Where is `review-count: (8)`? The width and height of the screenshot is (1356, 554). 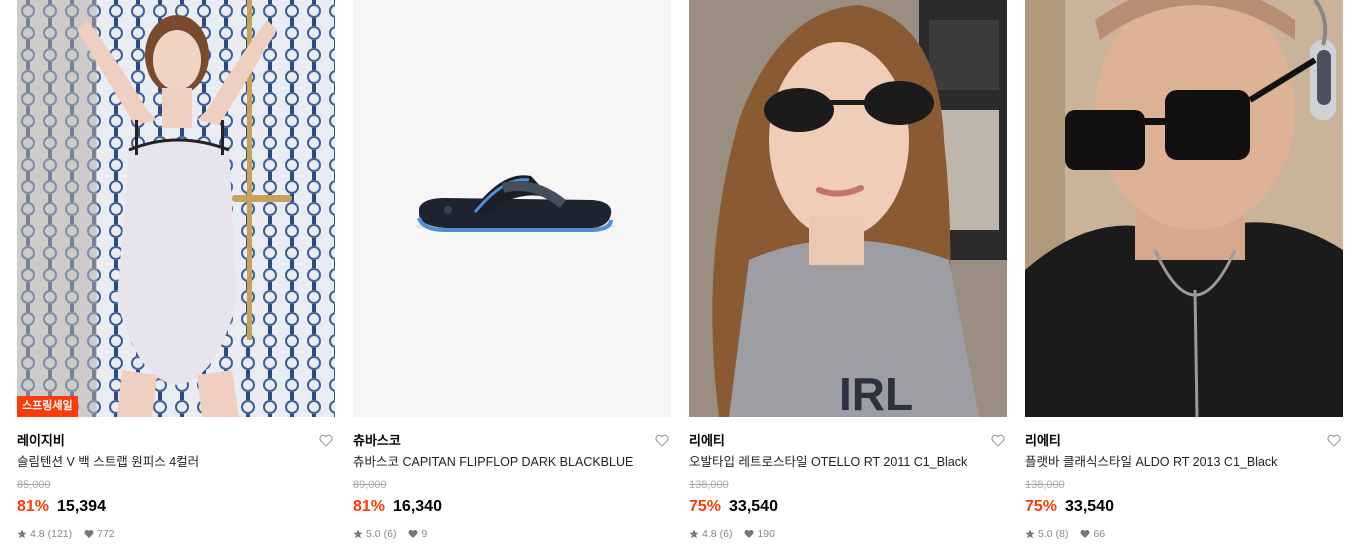 review-count: (8) is located at coordinates (1062, 534).